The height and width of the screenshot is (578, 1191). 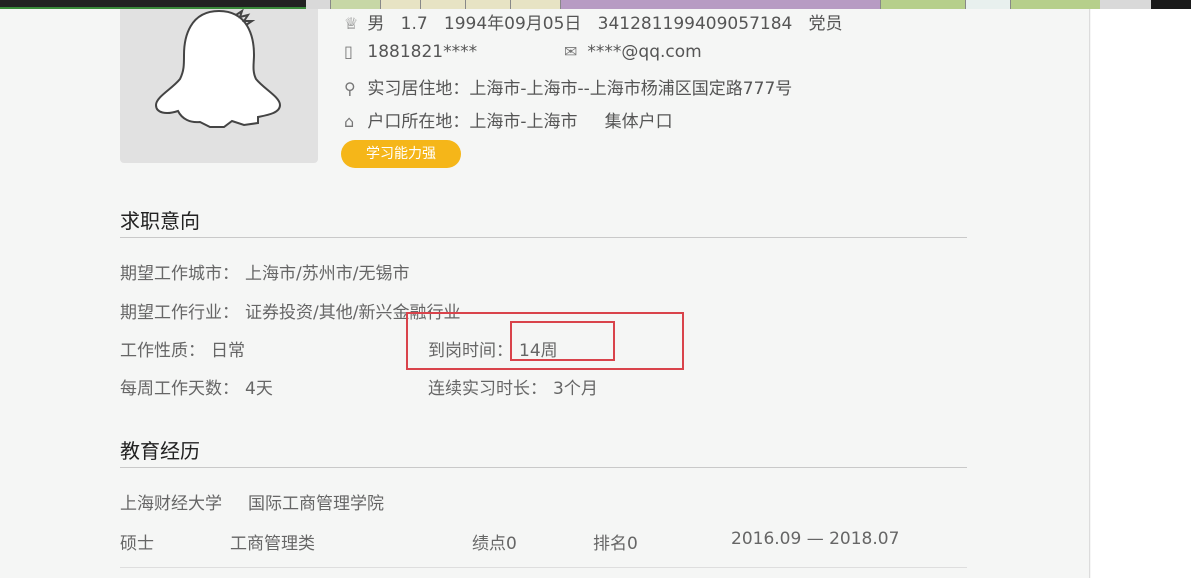 I want to click on college: 国际工商管理学院, so click(x=316, y=504).